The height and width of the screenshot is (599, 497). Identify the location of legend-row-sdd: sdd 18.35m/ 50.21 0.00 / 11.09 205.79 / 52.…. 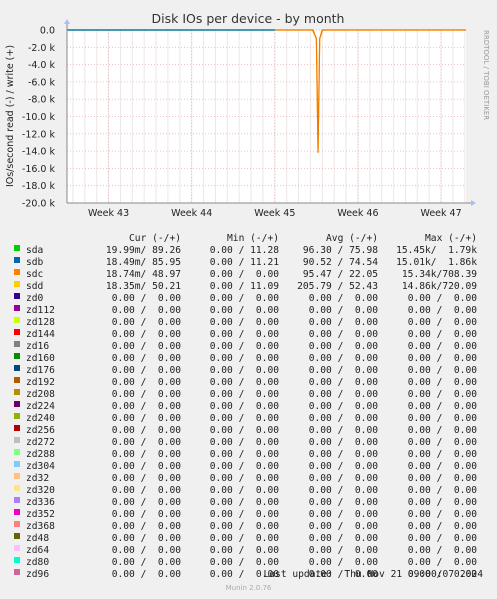
(248, 287).